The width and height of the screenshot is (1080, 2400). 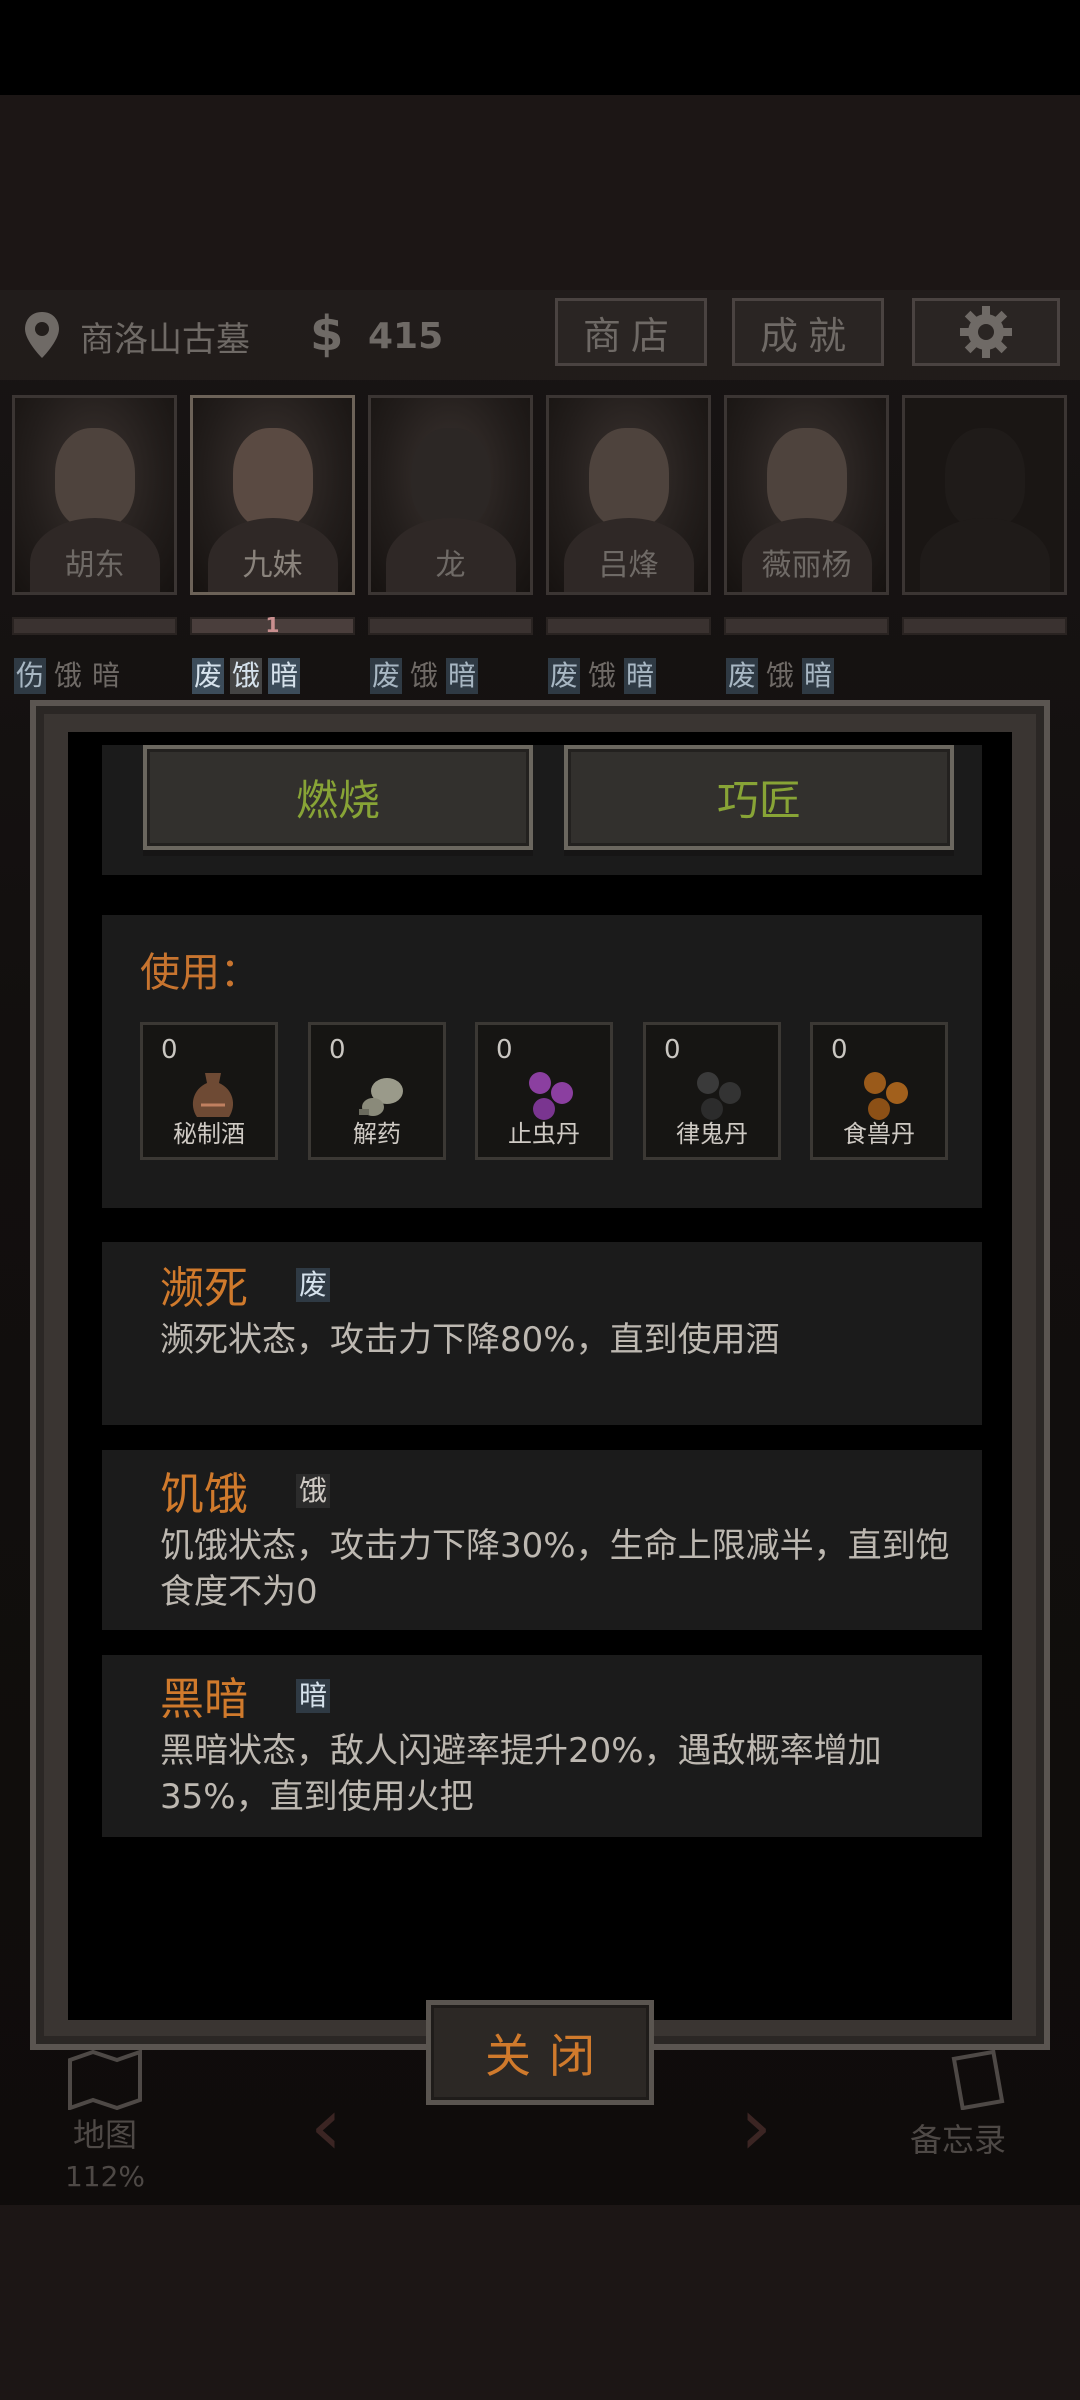 I want to click on status-title: 饥饿, so click(x=204, y=1494).